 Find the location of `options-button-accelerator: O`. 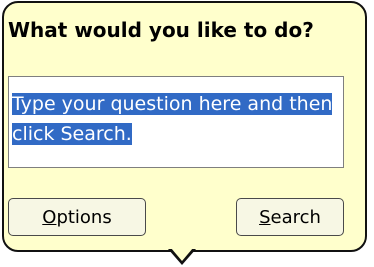

options-button-accelerator: O is located at coordinates (49, 217).